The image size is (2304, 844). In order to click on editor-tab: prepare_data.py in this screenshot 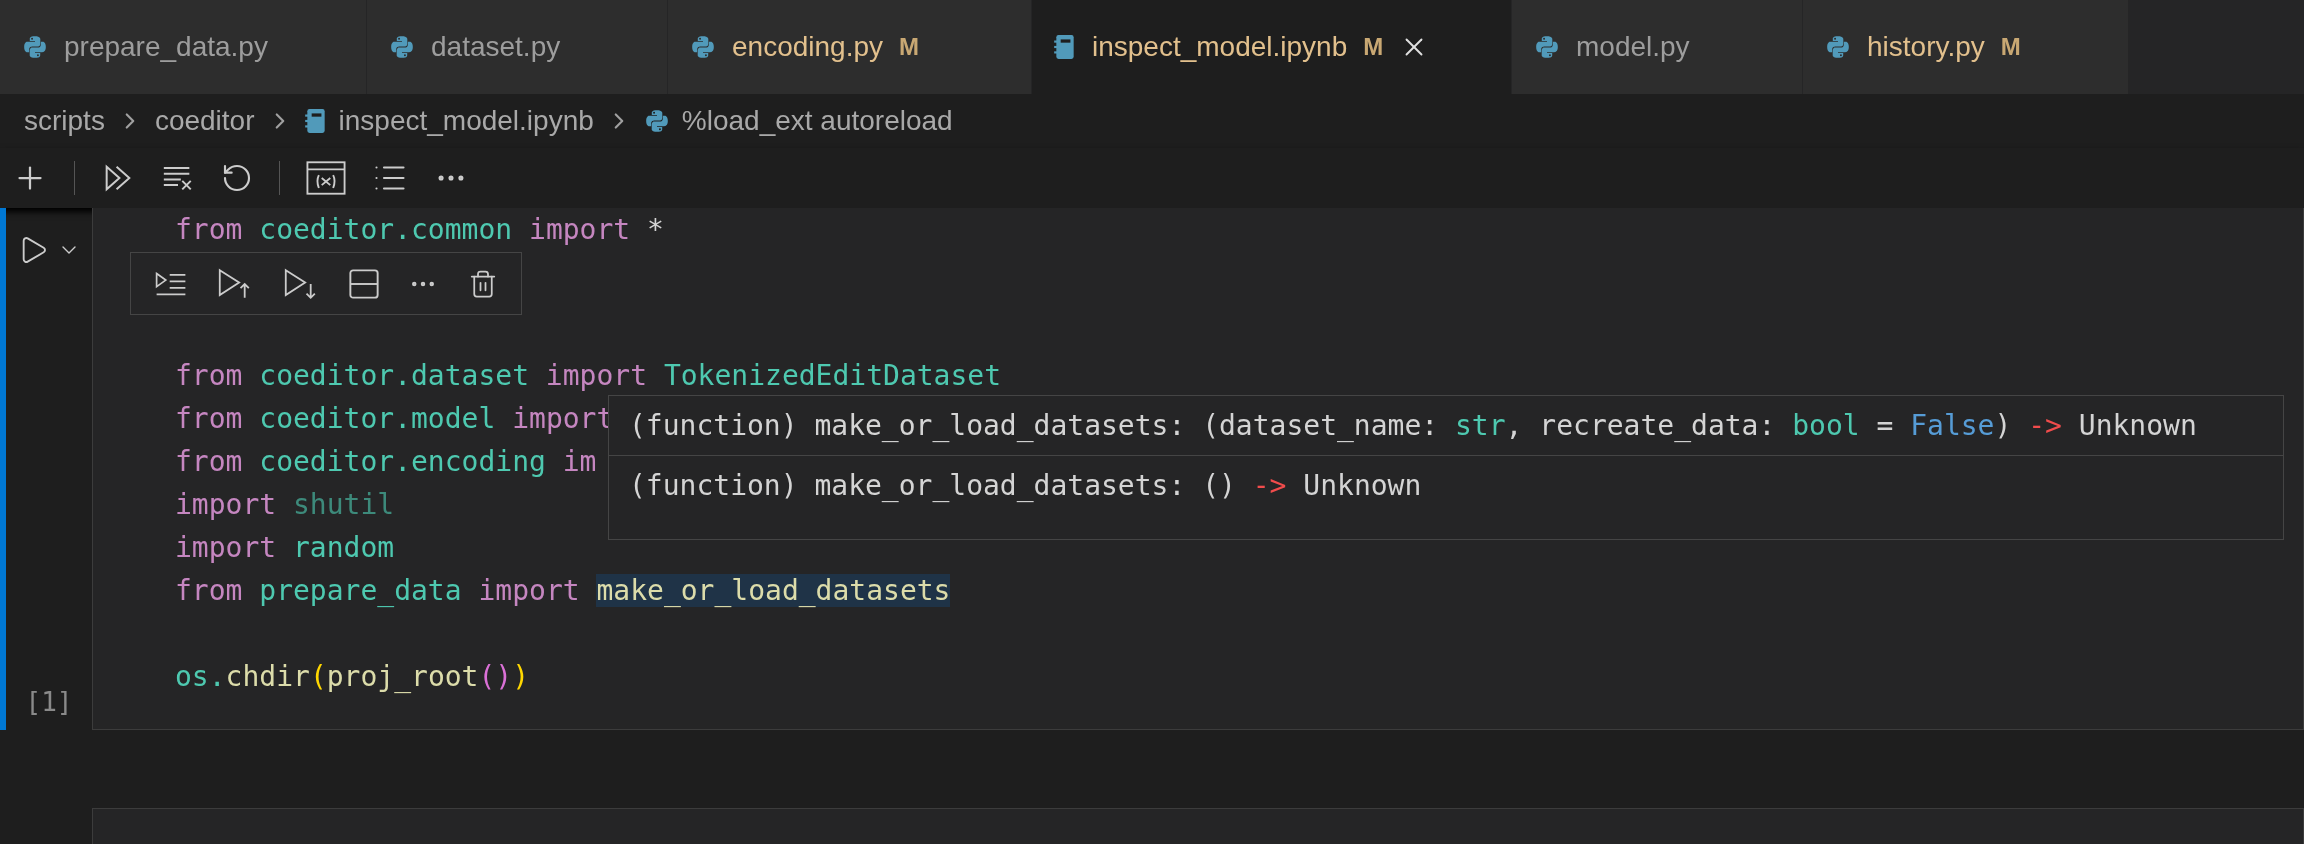, I will do `click(183, 47)`.